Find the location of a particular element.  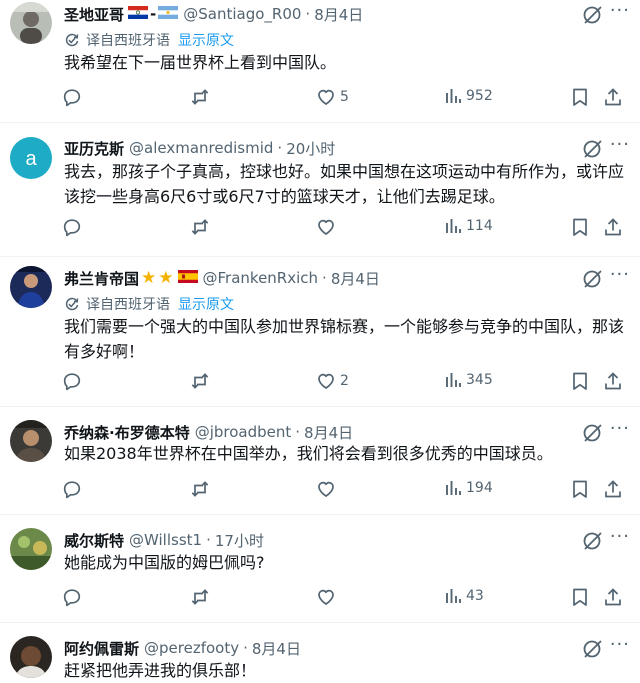

tweet-header: 阿约佩雷斯 @perezfooty · 8月4日 is located at coordinates (182, 648).